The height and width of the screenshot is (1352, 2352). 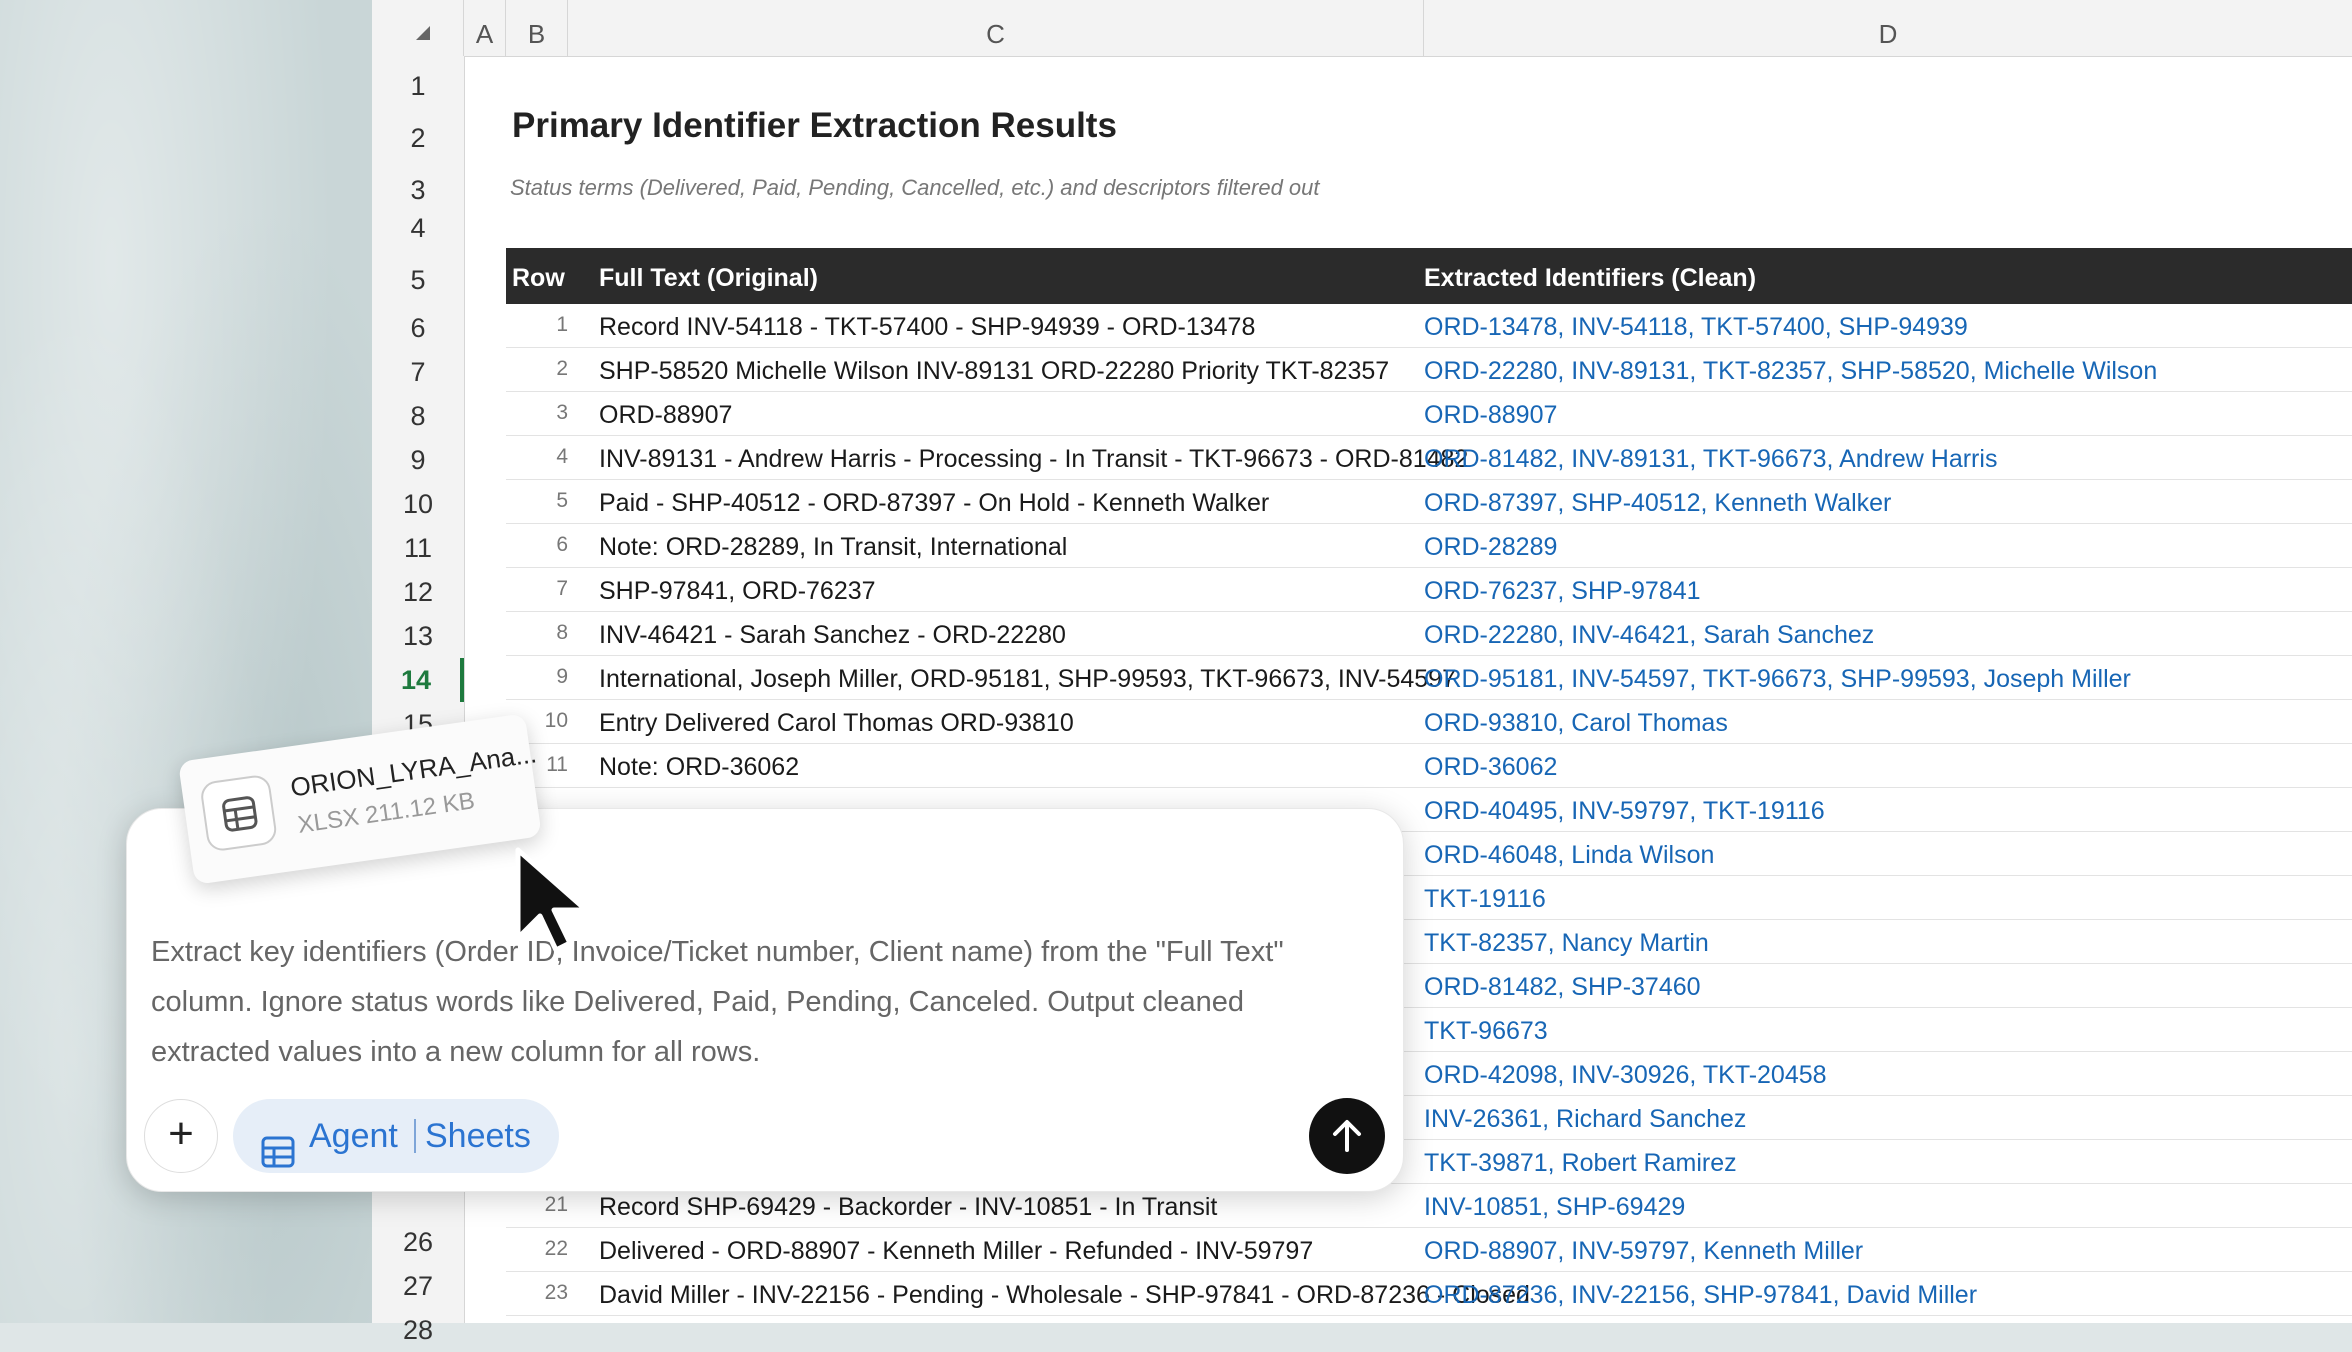 What do you see at coordinates (814, 125) in the screenshot?
I see `sheet-title: Primary Identifier Extraction Results` at bounding box center [814, 125].